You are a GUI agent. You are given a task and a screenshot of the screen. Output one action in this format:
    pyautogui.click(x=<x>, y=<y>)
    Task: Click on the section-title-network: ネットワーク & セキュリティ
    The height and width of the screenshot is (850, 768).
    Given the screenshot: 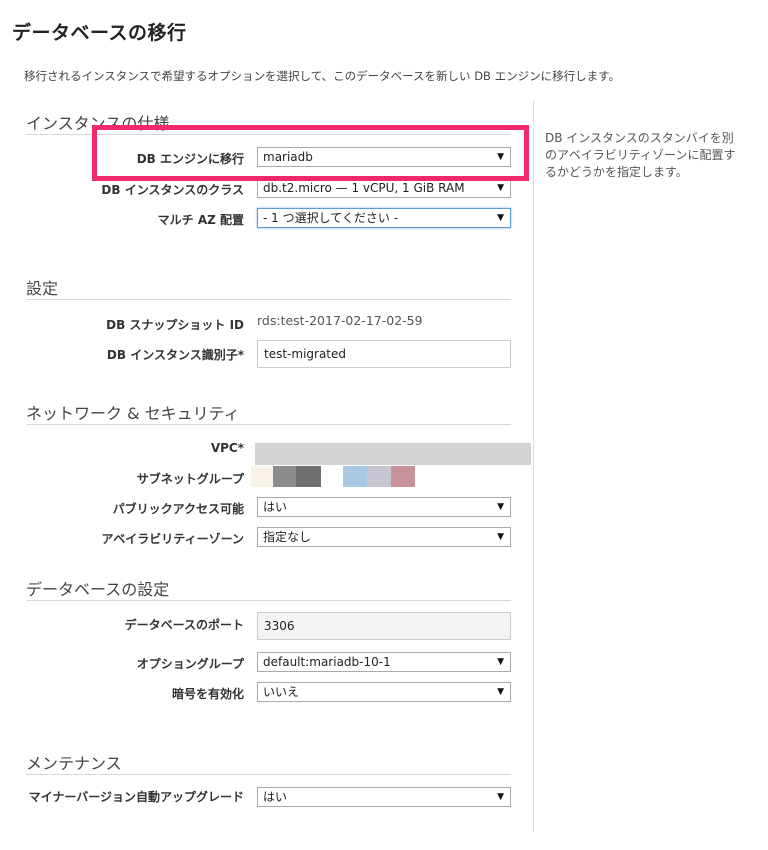 What is the action you would take?
    pyautogui.click(x=133, y=413)
    